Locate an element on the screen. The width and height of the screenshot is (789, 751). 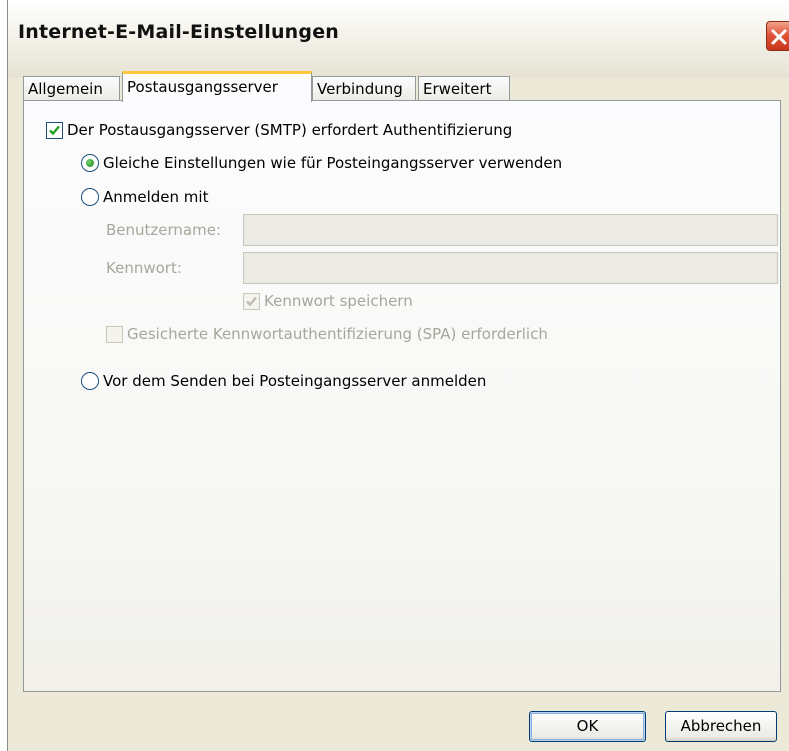
tab-verbindung: Verbindung is located at coordinates (364, 88).